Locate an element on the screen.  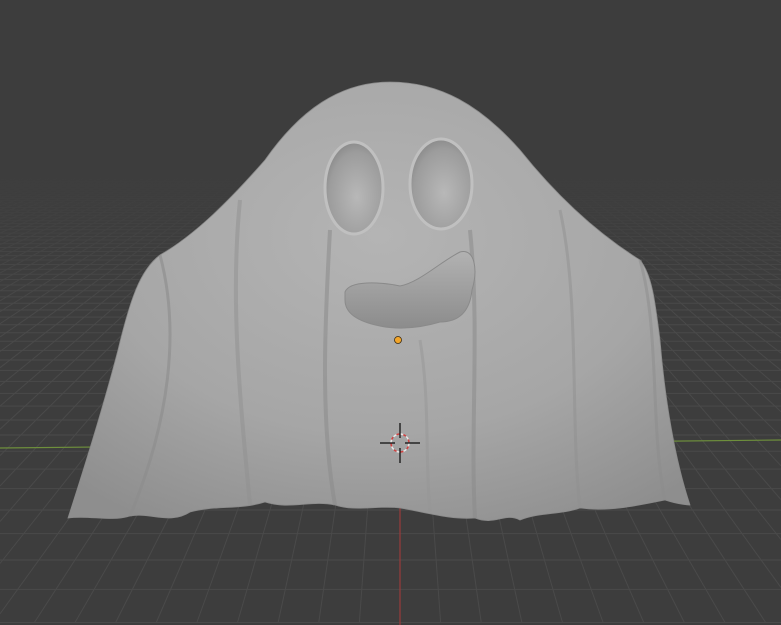
ghost-left-eye is located at coordinates (354, 188).